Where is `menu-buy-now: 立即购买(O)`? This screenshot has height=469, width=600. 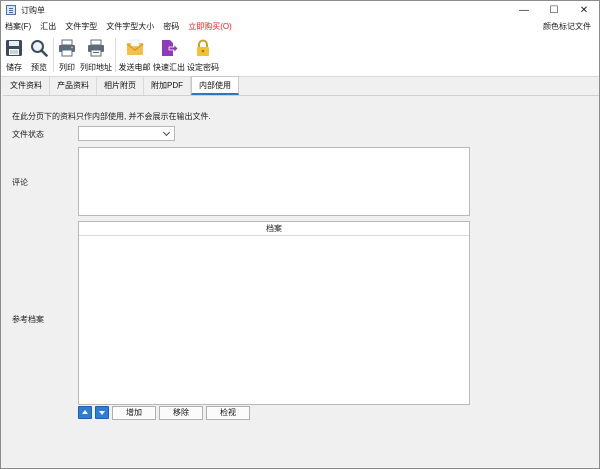
menu-buy-now: 立即购买(O) is located at coordinates (210, 26).